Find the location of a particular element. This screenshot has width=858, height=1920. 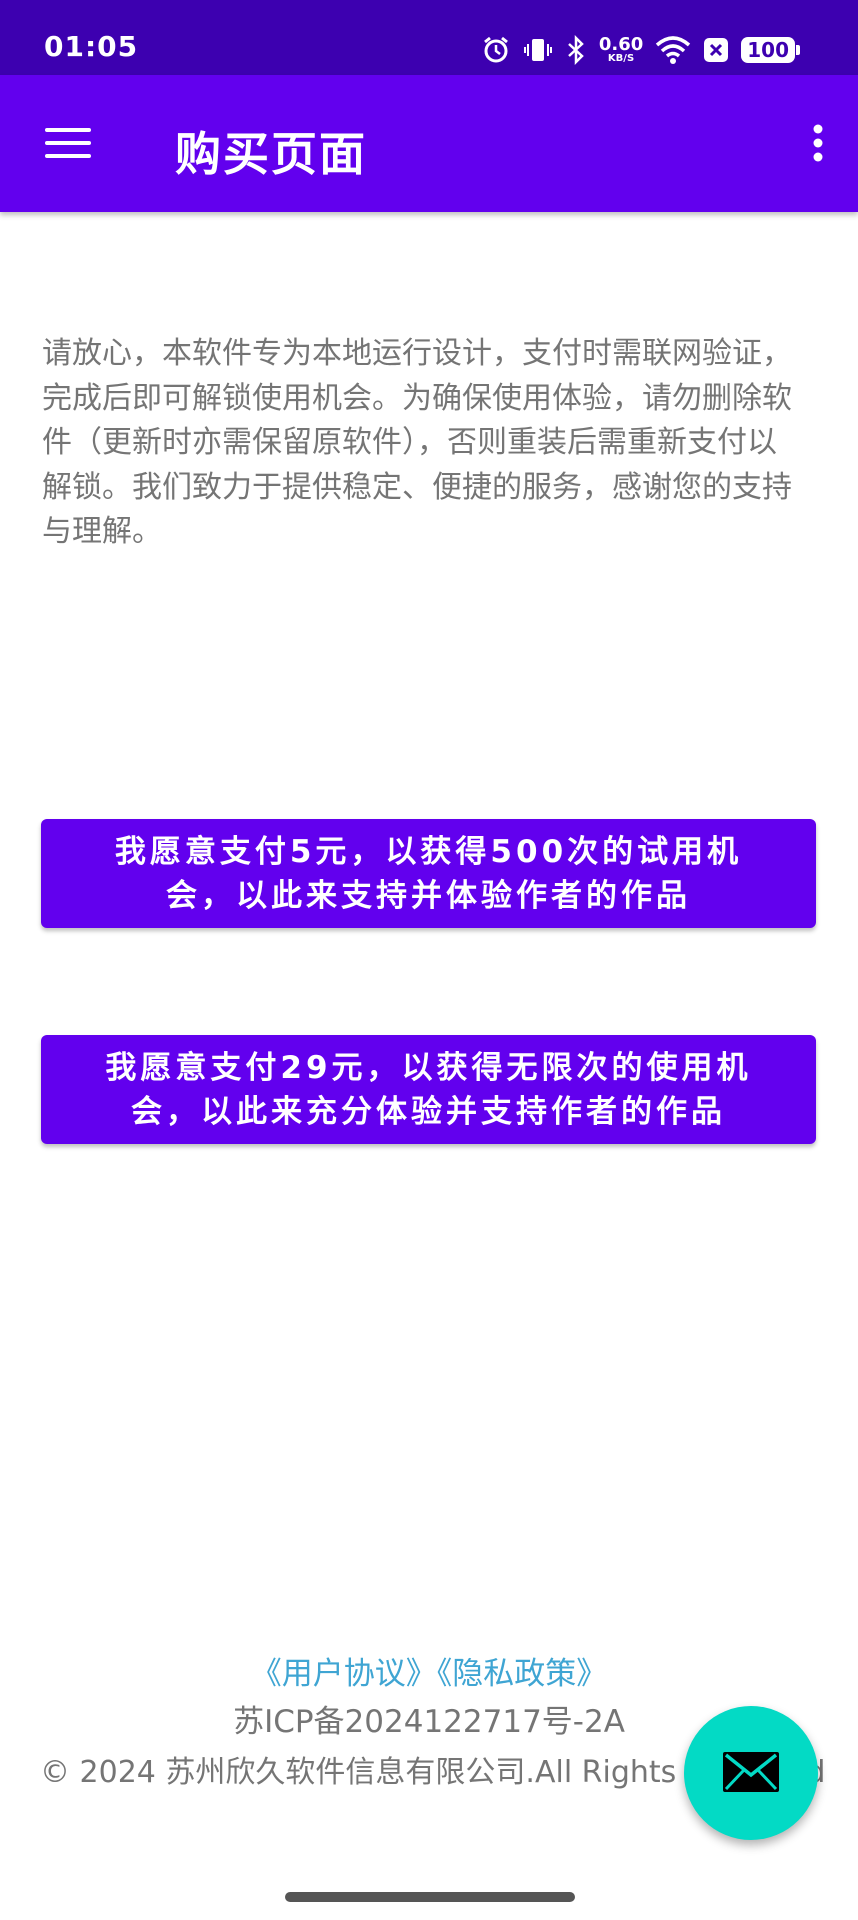

status-bar: 01:05 0.60 KB/S 100 is located at coordinates (429, 37).